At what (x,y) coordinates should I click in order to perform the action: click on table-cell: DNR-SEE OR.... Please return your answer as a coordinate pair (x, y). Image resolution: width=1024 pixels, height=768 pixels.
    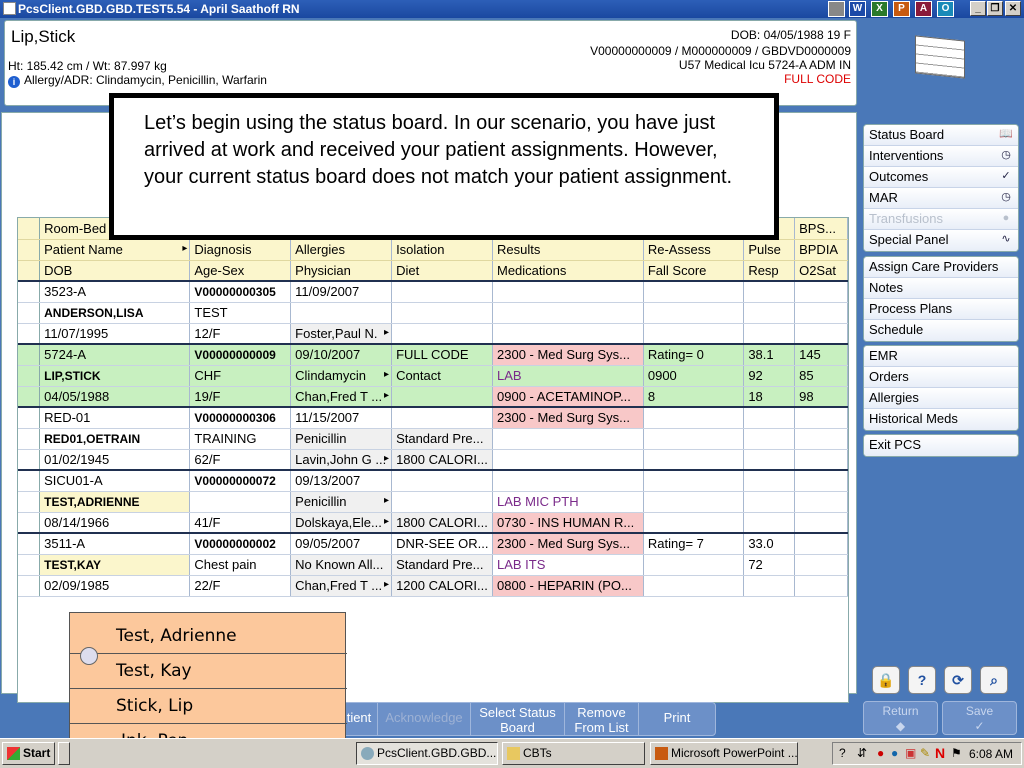
    Looking at the image, I should click on (442, 543).